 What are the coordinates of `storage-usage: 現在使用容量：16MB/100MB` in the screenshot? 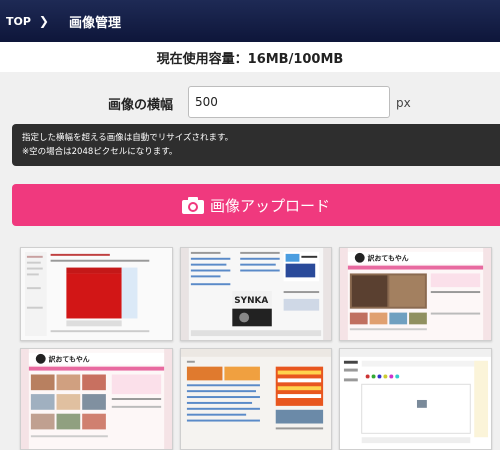 It's located at (250, 57).